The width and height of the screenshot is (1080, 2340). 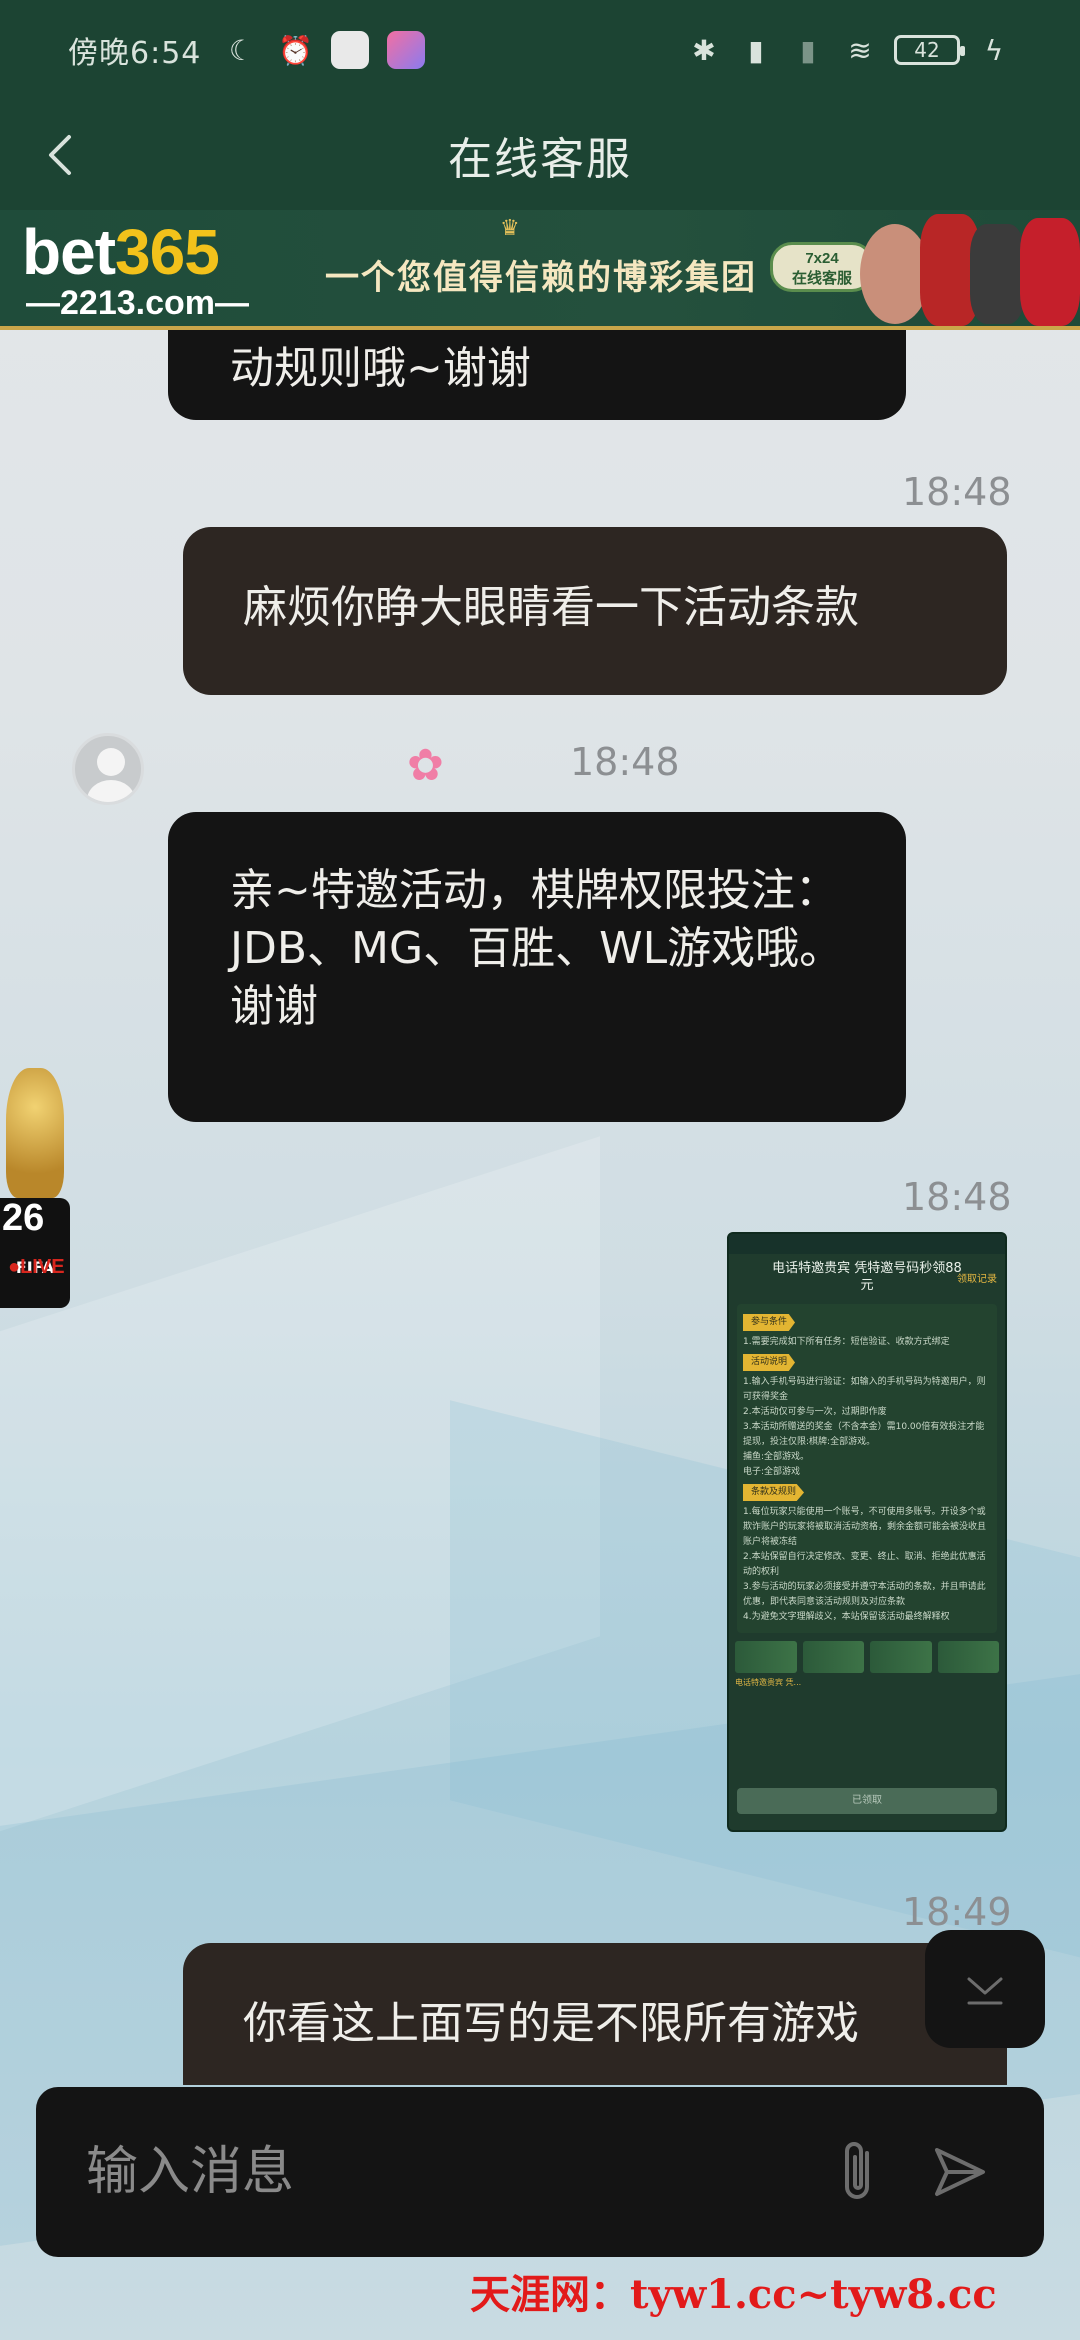 What do you see at coordinates (927, 50) in the screenshot?
I see `battery-level: 42` at bounding box center [927, 50].